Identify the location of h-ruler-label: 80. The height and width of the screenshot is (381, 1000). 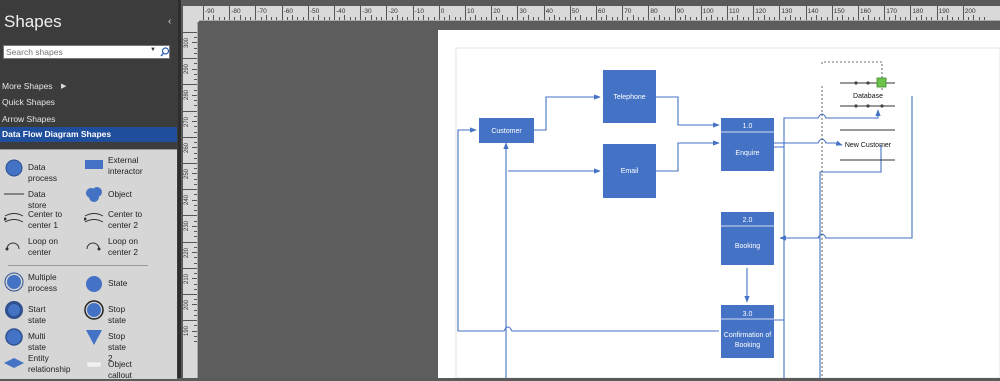
(654, 11).